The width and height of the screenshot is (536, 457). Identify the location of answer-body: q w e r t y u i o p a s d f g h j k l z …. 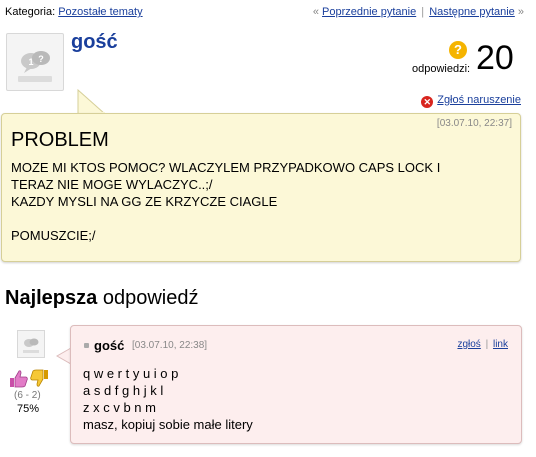
(168, 399).